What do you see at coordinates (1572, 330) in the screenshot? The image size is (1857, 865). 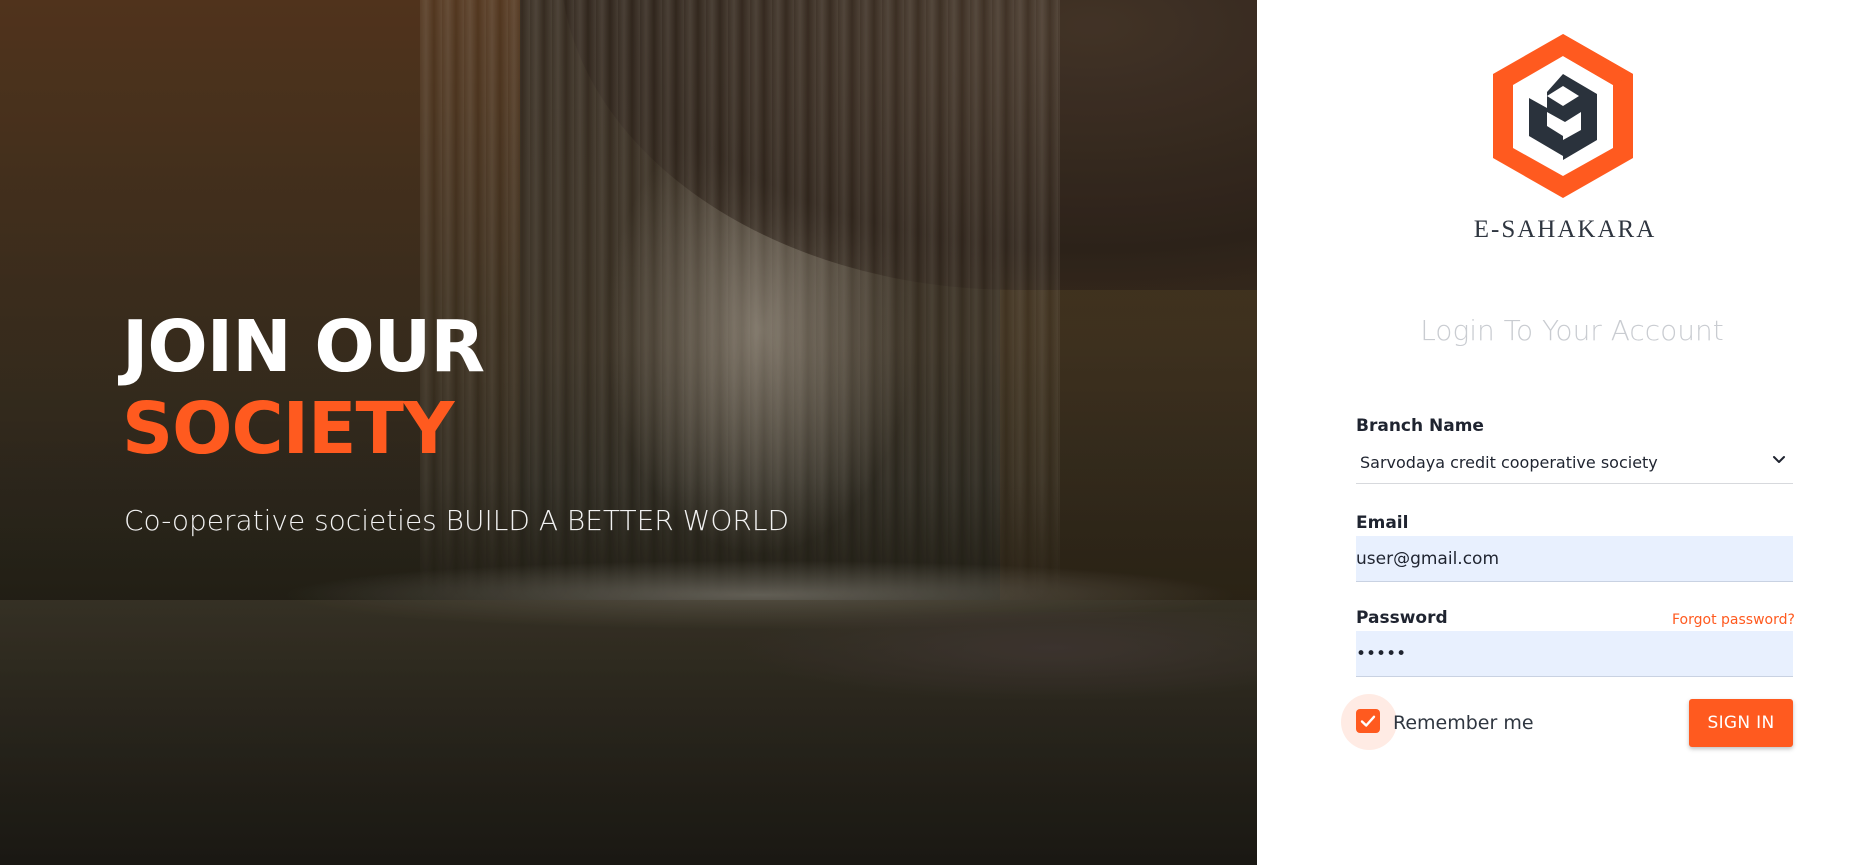 I see `login-title: Login To Your Account` at bounding box center [1572, 330].